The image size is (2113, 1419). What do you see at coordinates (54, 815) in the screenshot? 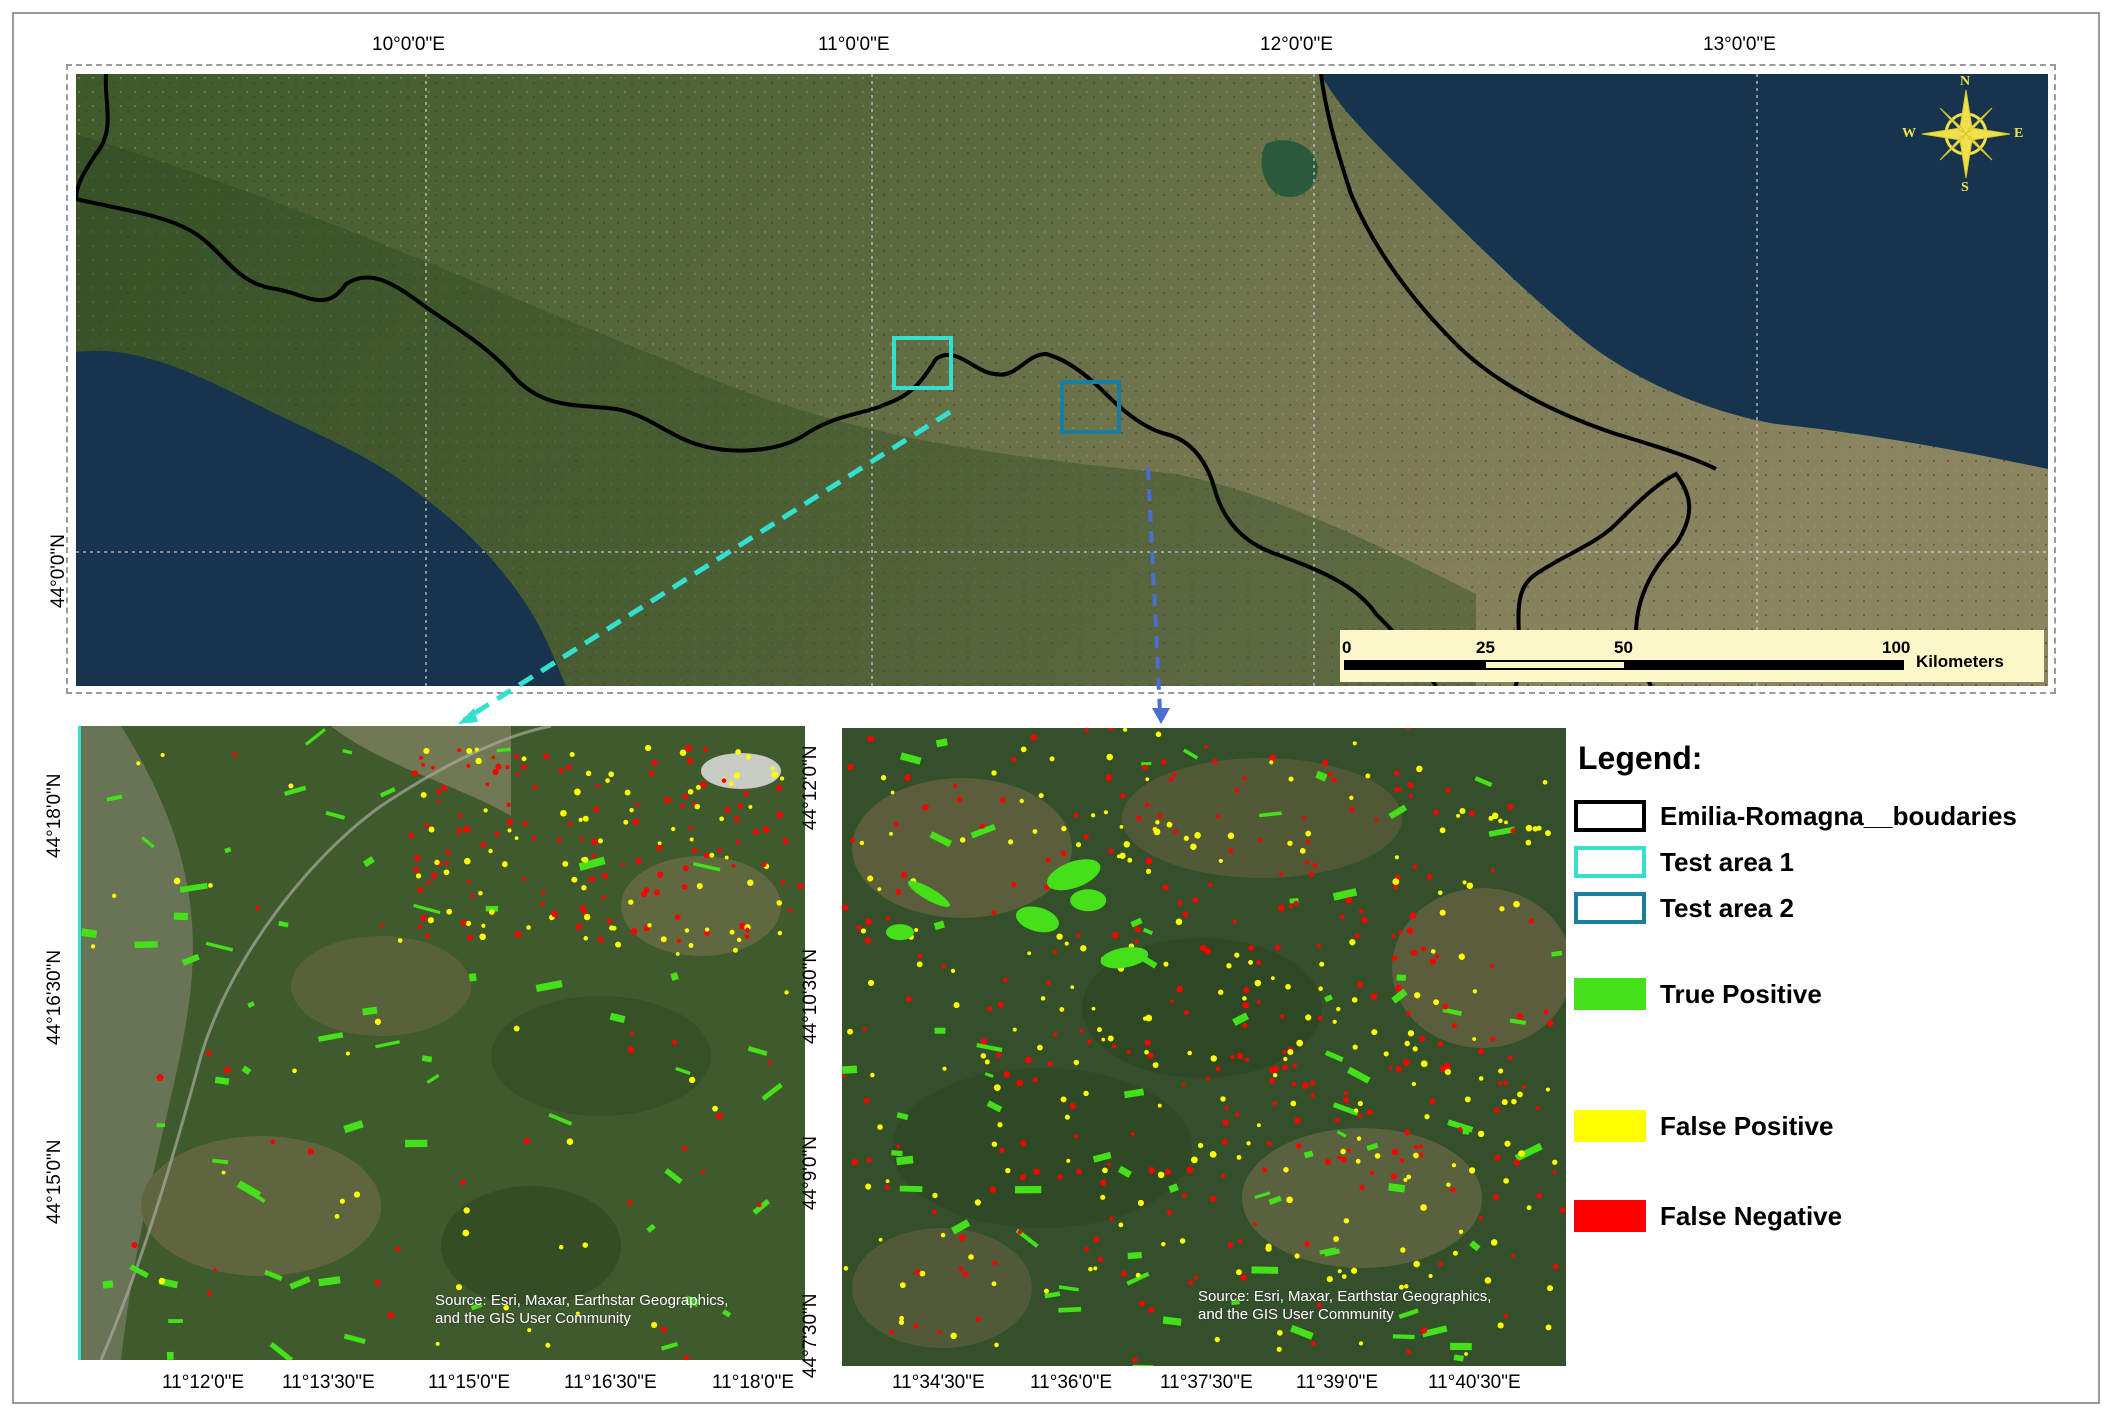
I see `area1-left-label-1: 44°18'0"N` at bounding box center [54, 815].